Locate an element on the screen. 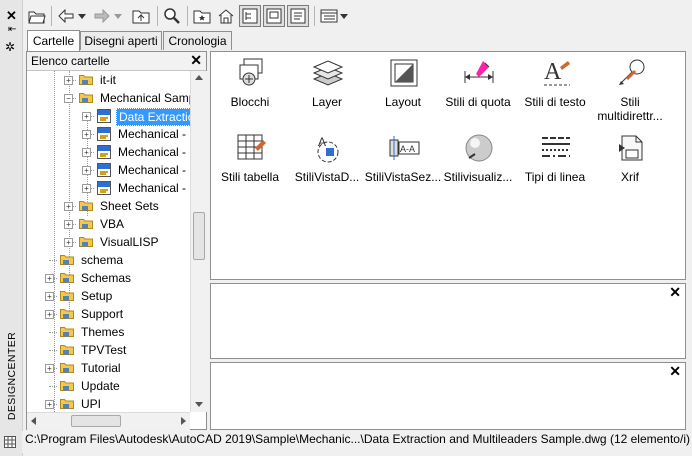  content-item-label: Layout is located at coordinates (403, 102).